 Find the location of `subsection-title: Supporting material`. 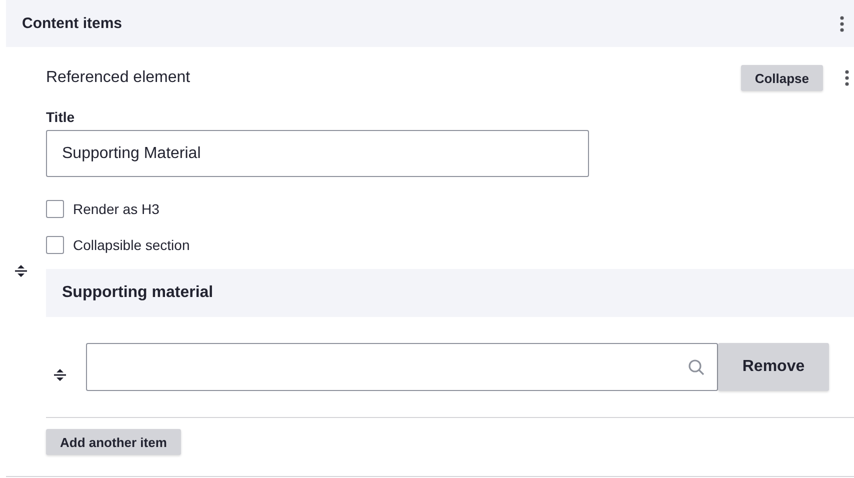

subsection-title: Supporting material is located at coordinates (138, 293).